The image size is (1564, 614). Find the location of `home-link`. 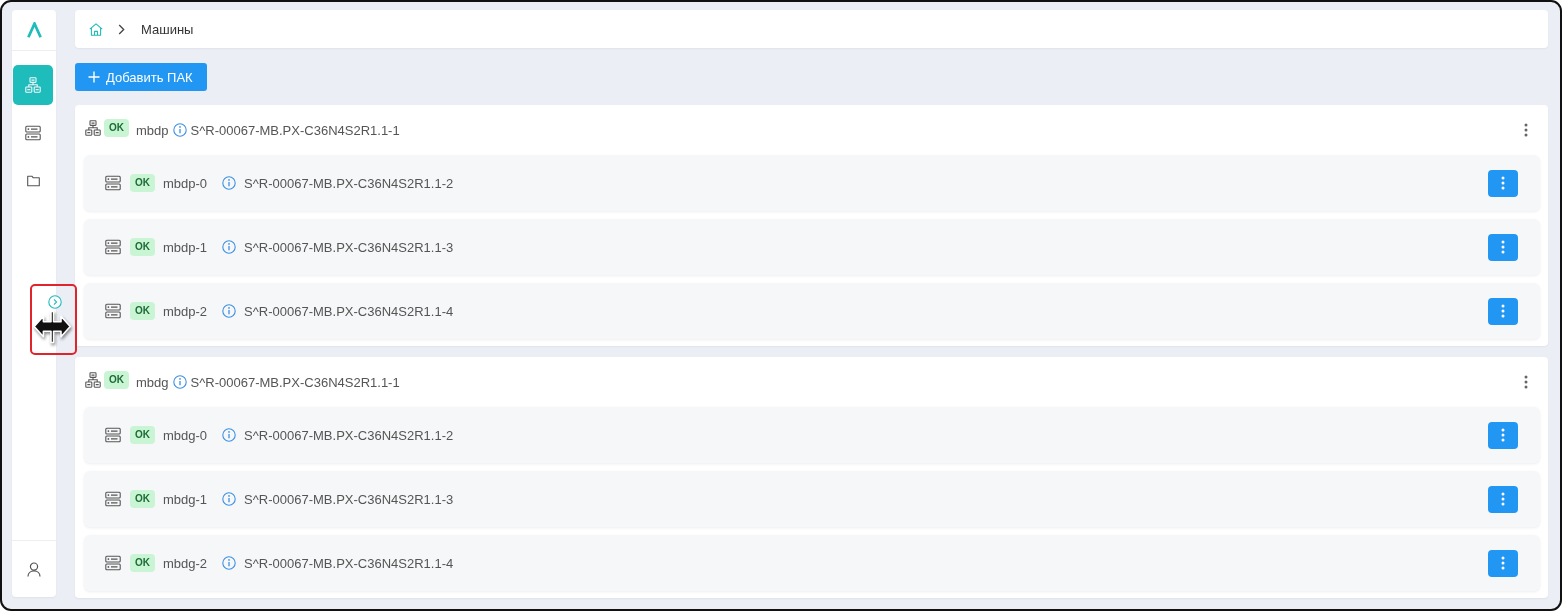

home-link is located at coordinates (96, 29).